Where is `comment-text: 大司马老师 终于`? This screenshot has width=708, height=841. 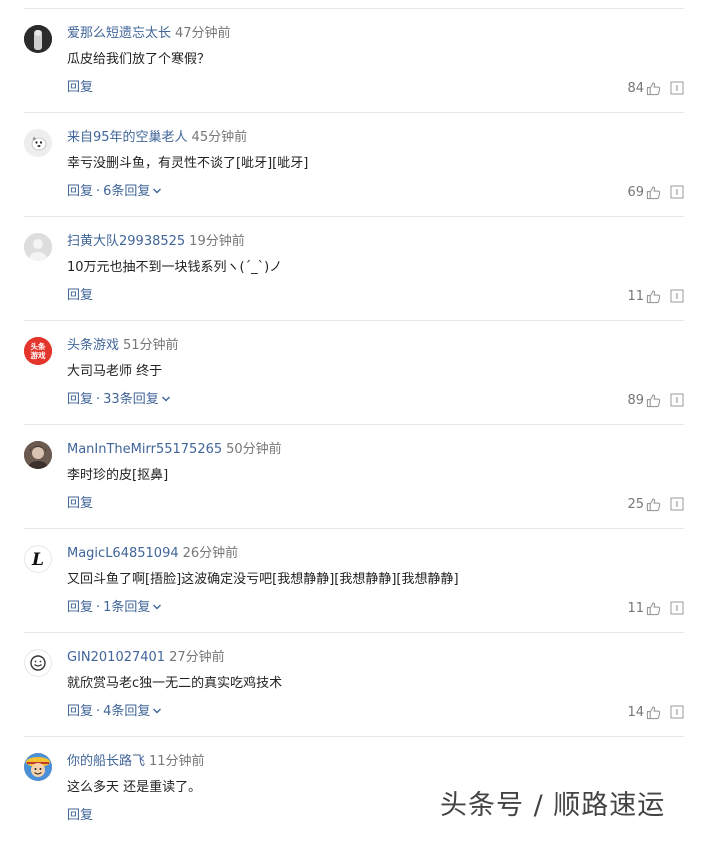
comment-text: 大司马老师 终于 is located at coordinates (115, 371).